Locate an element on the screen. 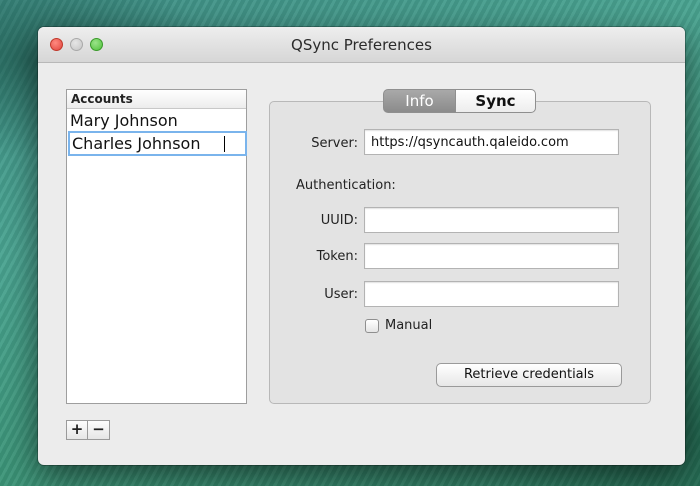 The height and width of the screenshot is (486, 700). account-buttons: + − is located at coordinates (88, 430).